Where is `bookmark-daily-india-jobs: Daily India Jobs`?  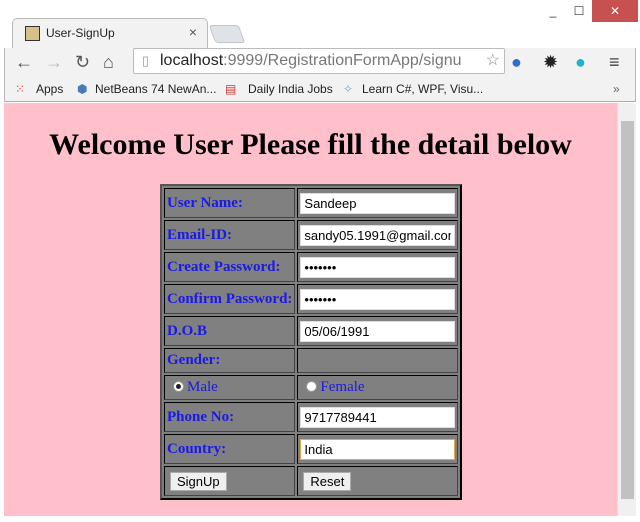 bookmark-daily-india-jobs: Daily India Jobs is located at coordinates (290, 89).